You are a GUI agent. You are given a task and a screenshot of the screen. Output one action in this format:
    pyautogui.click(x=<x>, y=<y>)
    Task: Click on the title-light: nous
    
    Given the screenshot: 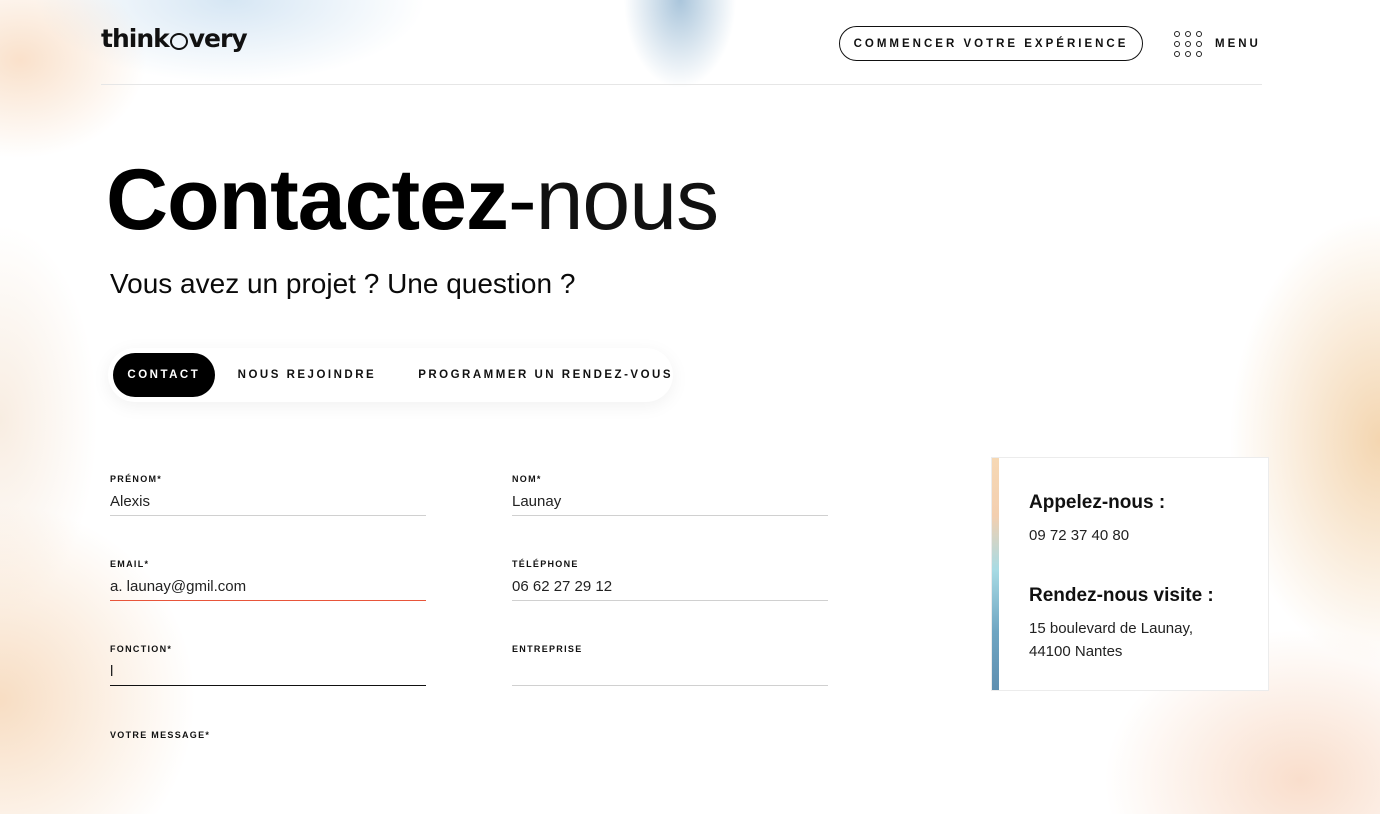 What is the action you would take?
    pyautogui.click(x=627, y=200)
    